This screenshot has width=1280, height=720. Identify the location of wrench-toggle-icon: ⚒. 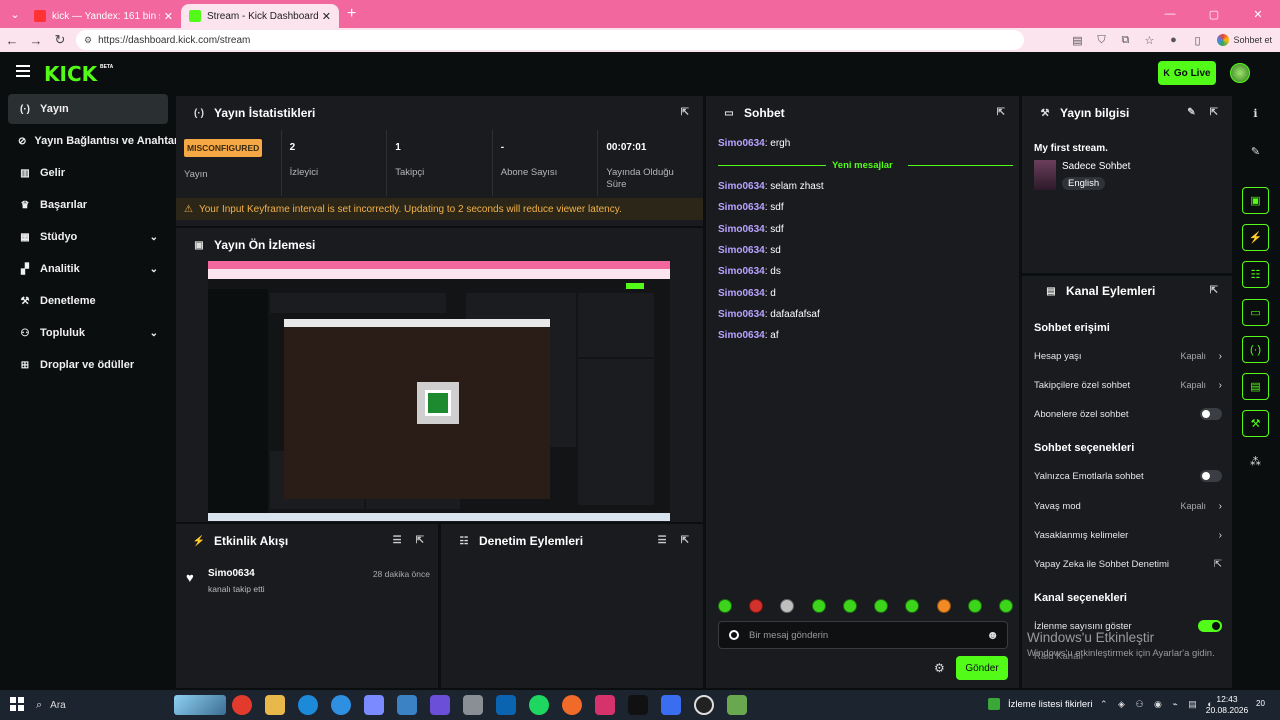
(1255, 423).